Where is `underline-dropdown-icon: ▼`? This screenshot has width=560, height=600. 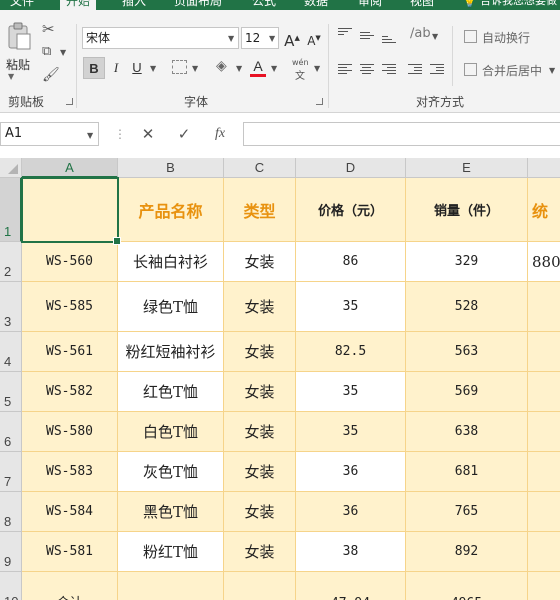
underline-dropdown-icon: ▼ is located at coordinates (153, 68).